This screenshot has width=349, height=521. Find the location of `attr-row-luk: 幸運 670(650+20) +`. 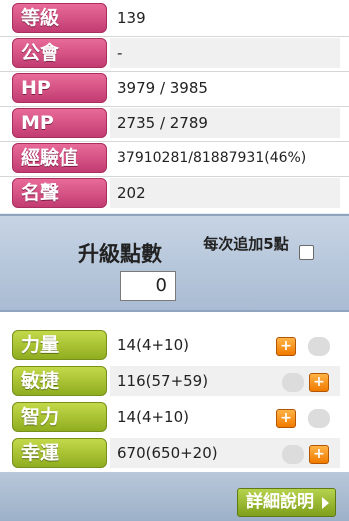

attr-row-luk: 幸運 670(650+20) + is located at coordinates (174, 453).